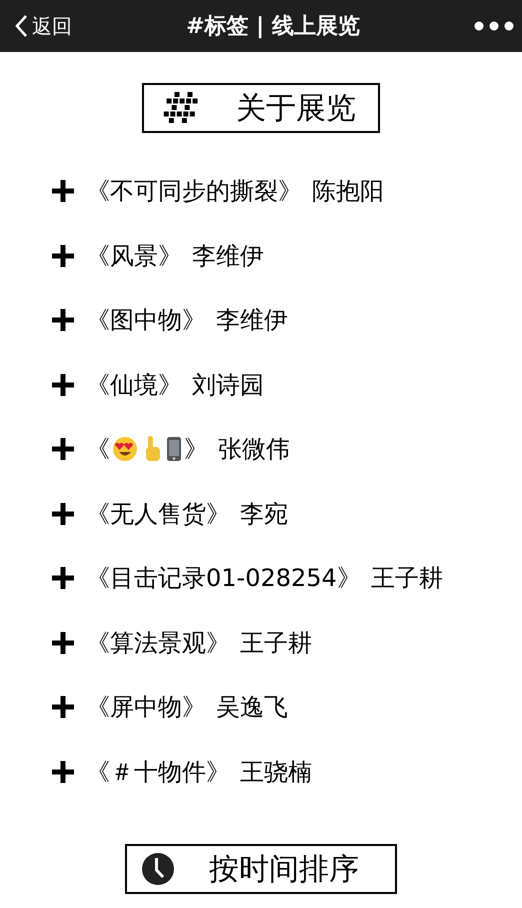 The image size is (522, 908). What do you see at coordinates (158, 514) in the screenshot?
I see `exhibit-title: 《无人售货》` at bounding box center [158, 514].